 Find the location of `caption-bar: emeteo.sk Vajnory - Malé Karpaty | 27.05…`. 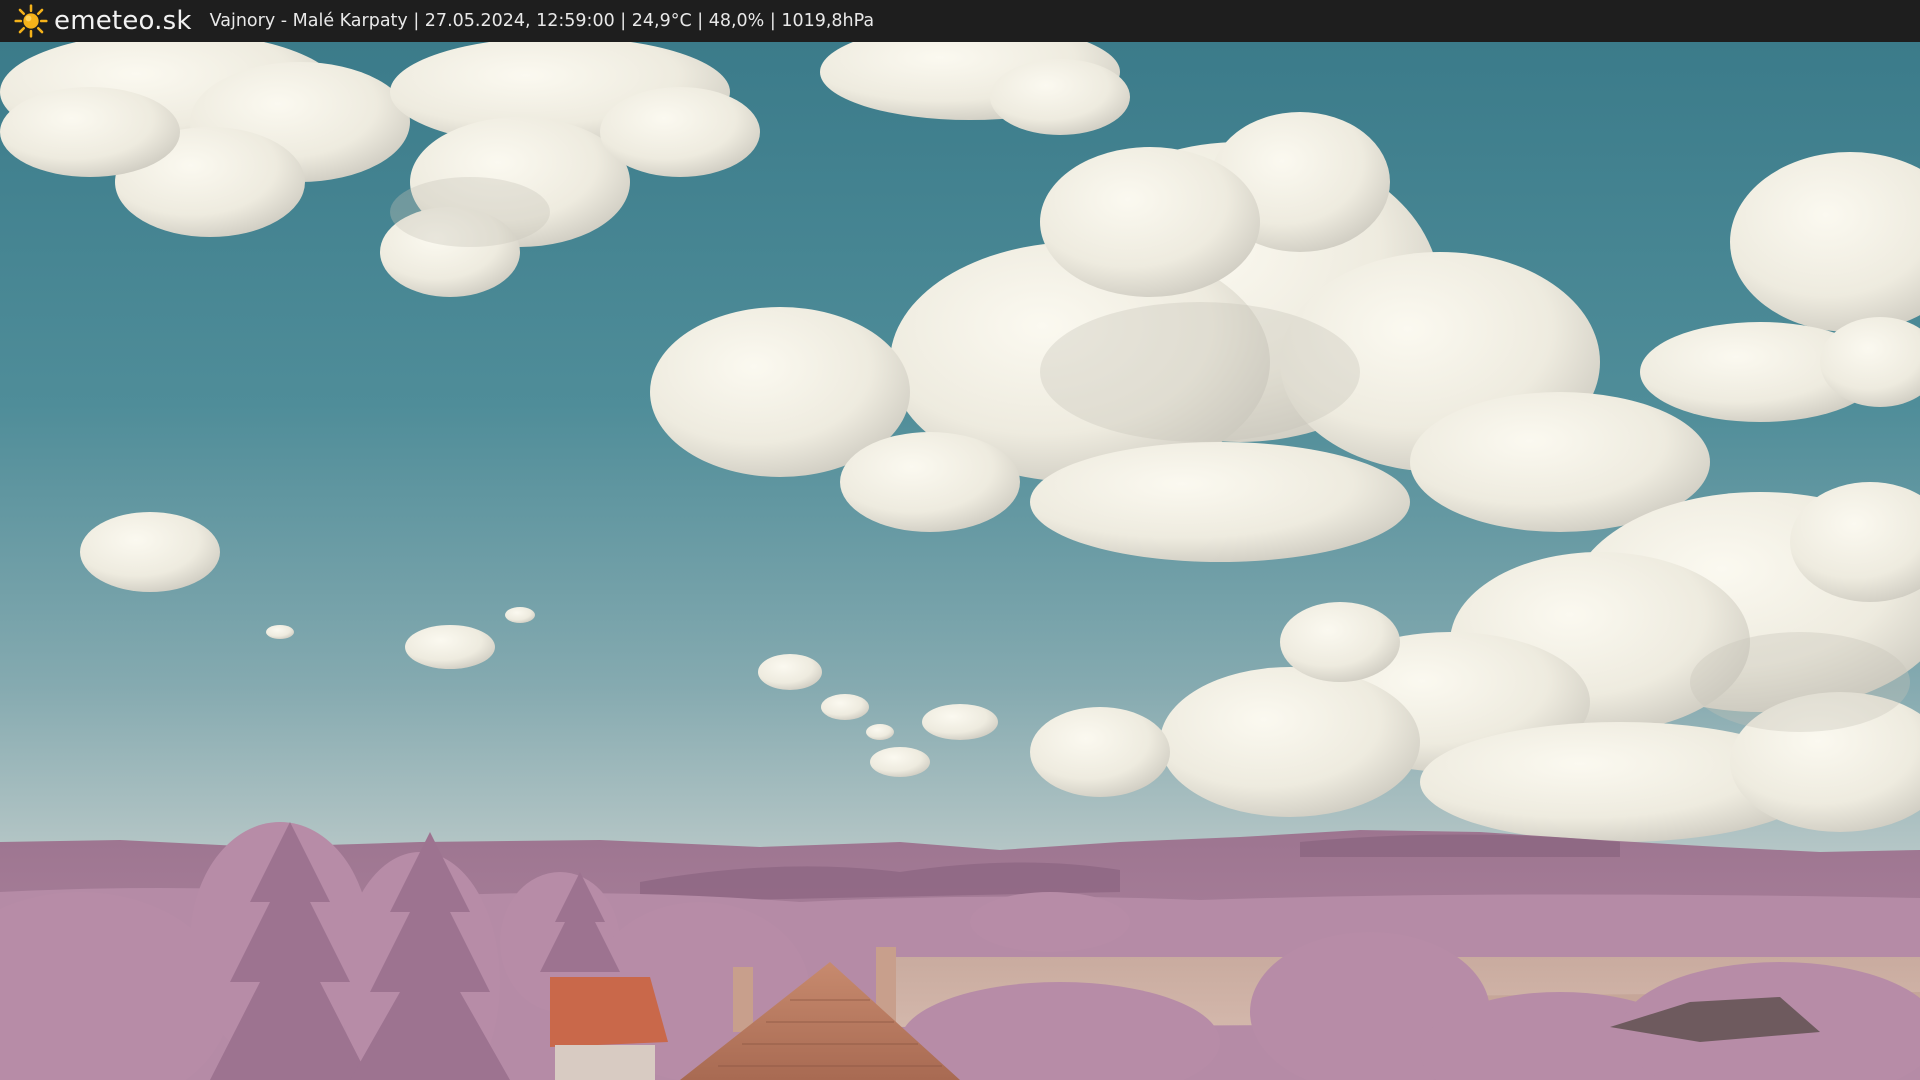

caption-bar: emeteo.sk Vajnory - Malé Karpaty | 27.05… is located at coordinates (960, 21).